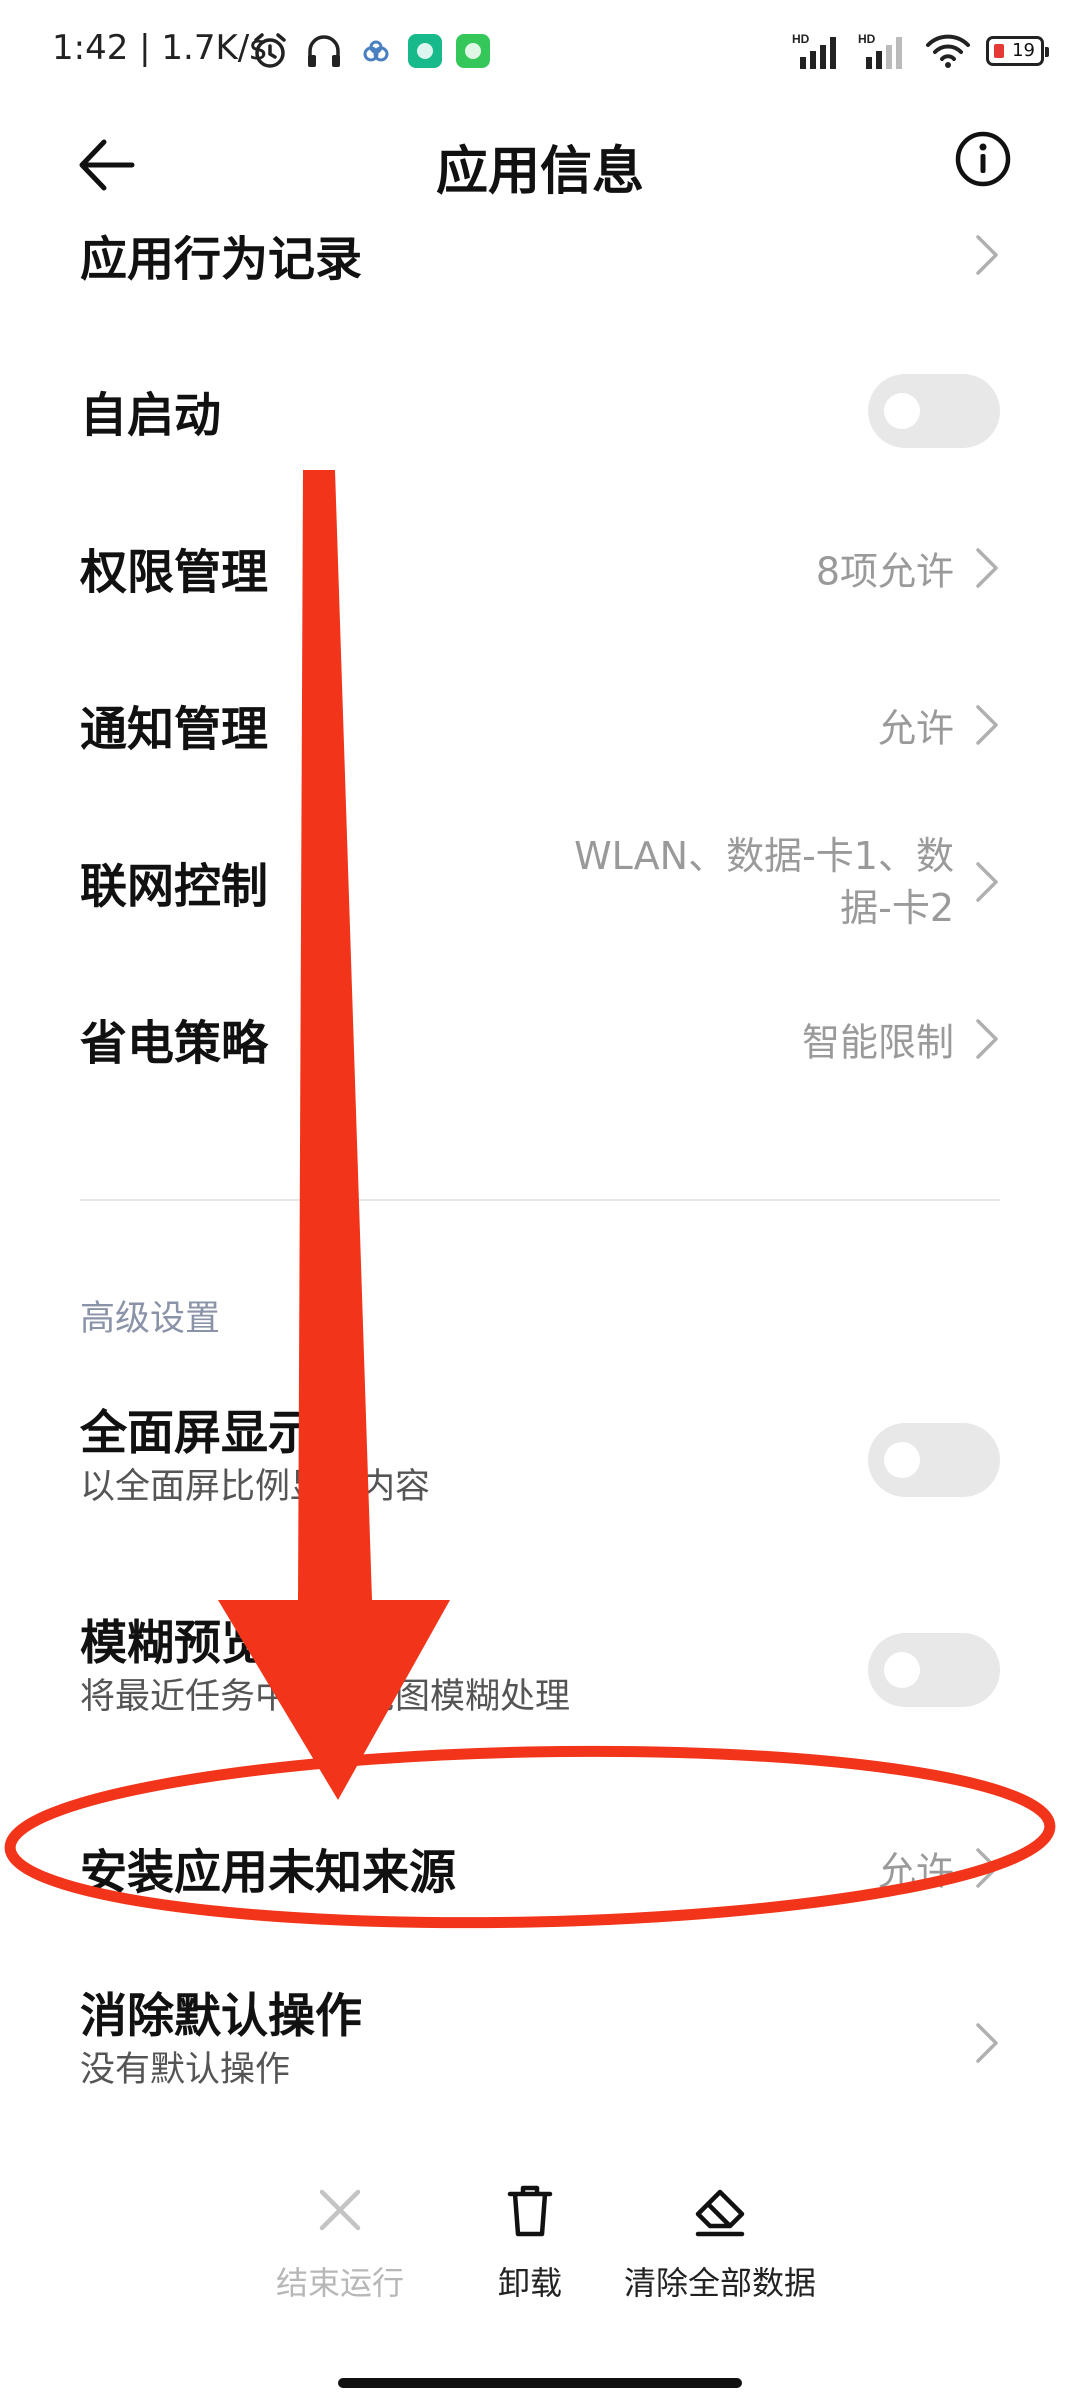 The width and height of the screenshot is (1080, 2400). I want to click on cloud-icon, so click(376, 51).